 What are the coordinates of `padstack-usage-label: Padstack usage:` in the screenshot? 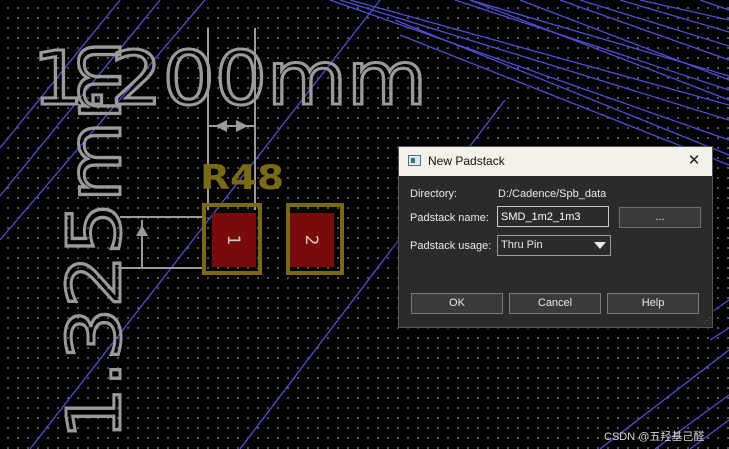 It's located at (451, 246).